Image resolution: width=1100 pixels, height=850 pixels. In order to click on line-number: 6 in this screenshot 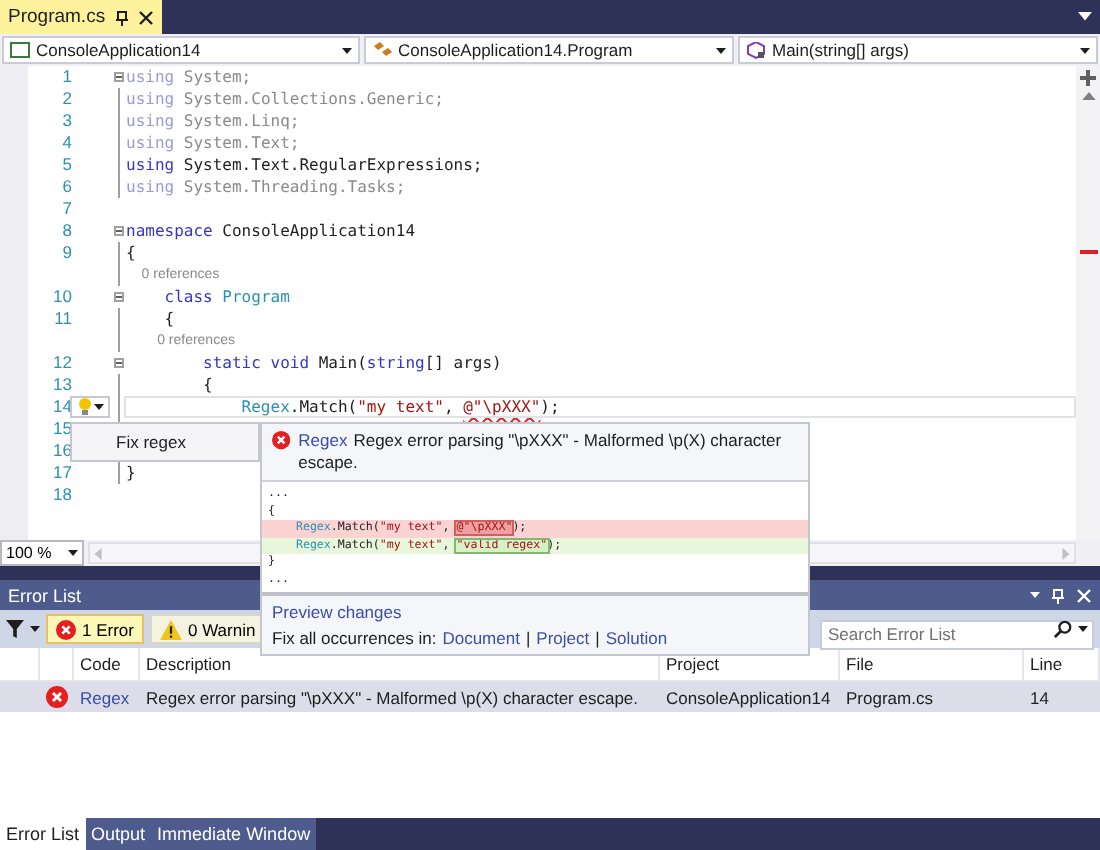, I will do `click(66, 187)`.